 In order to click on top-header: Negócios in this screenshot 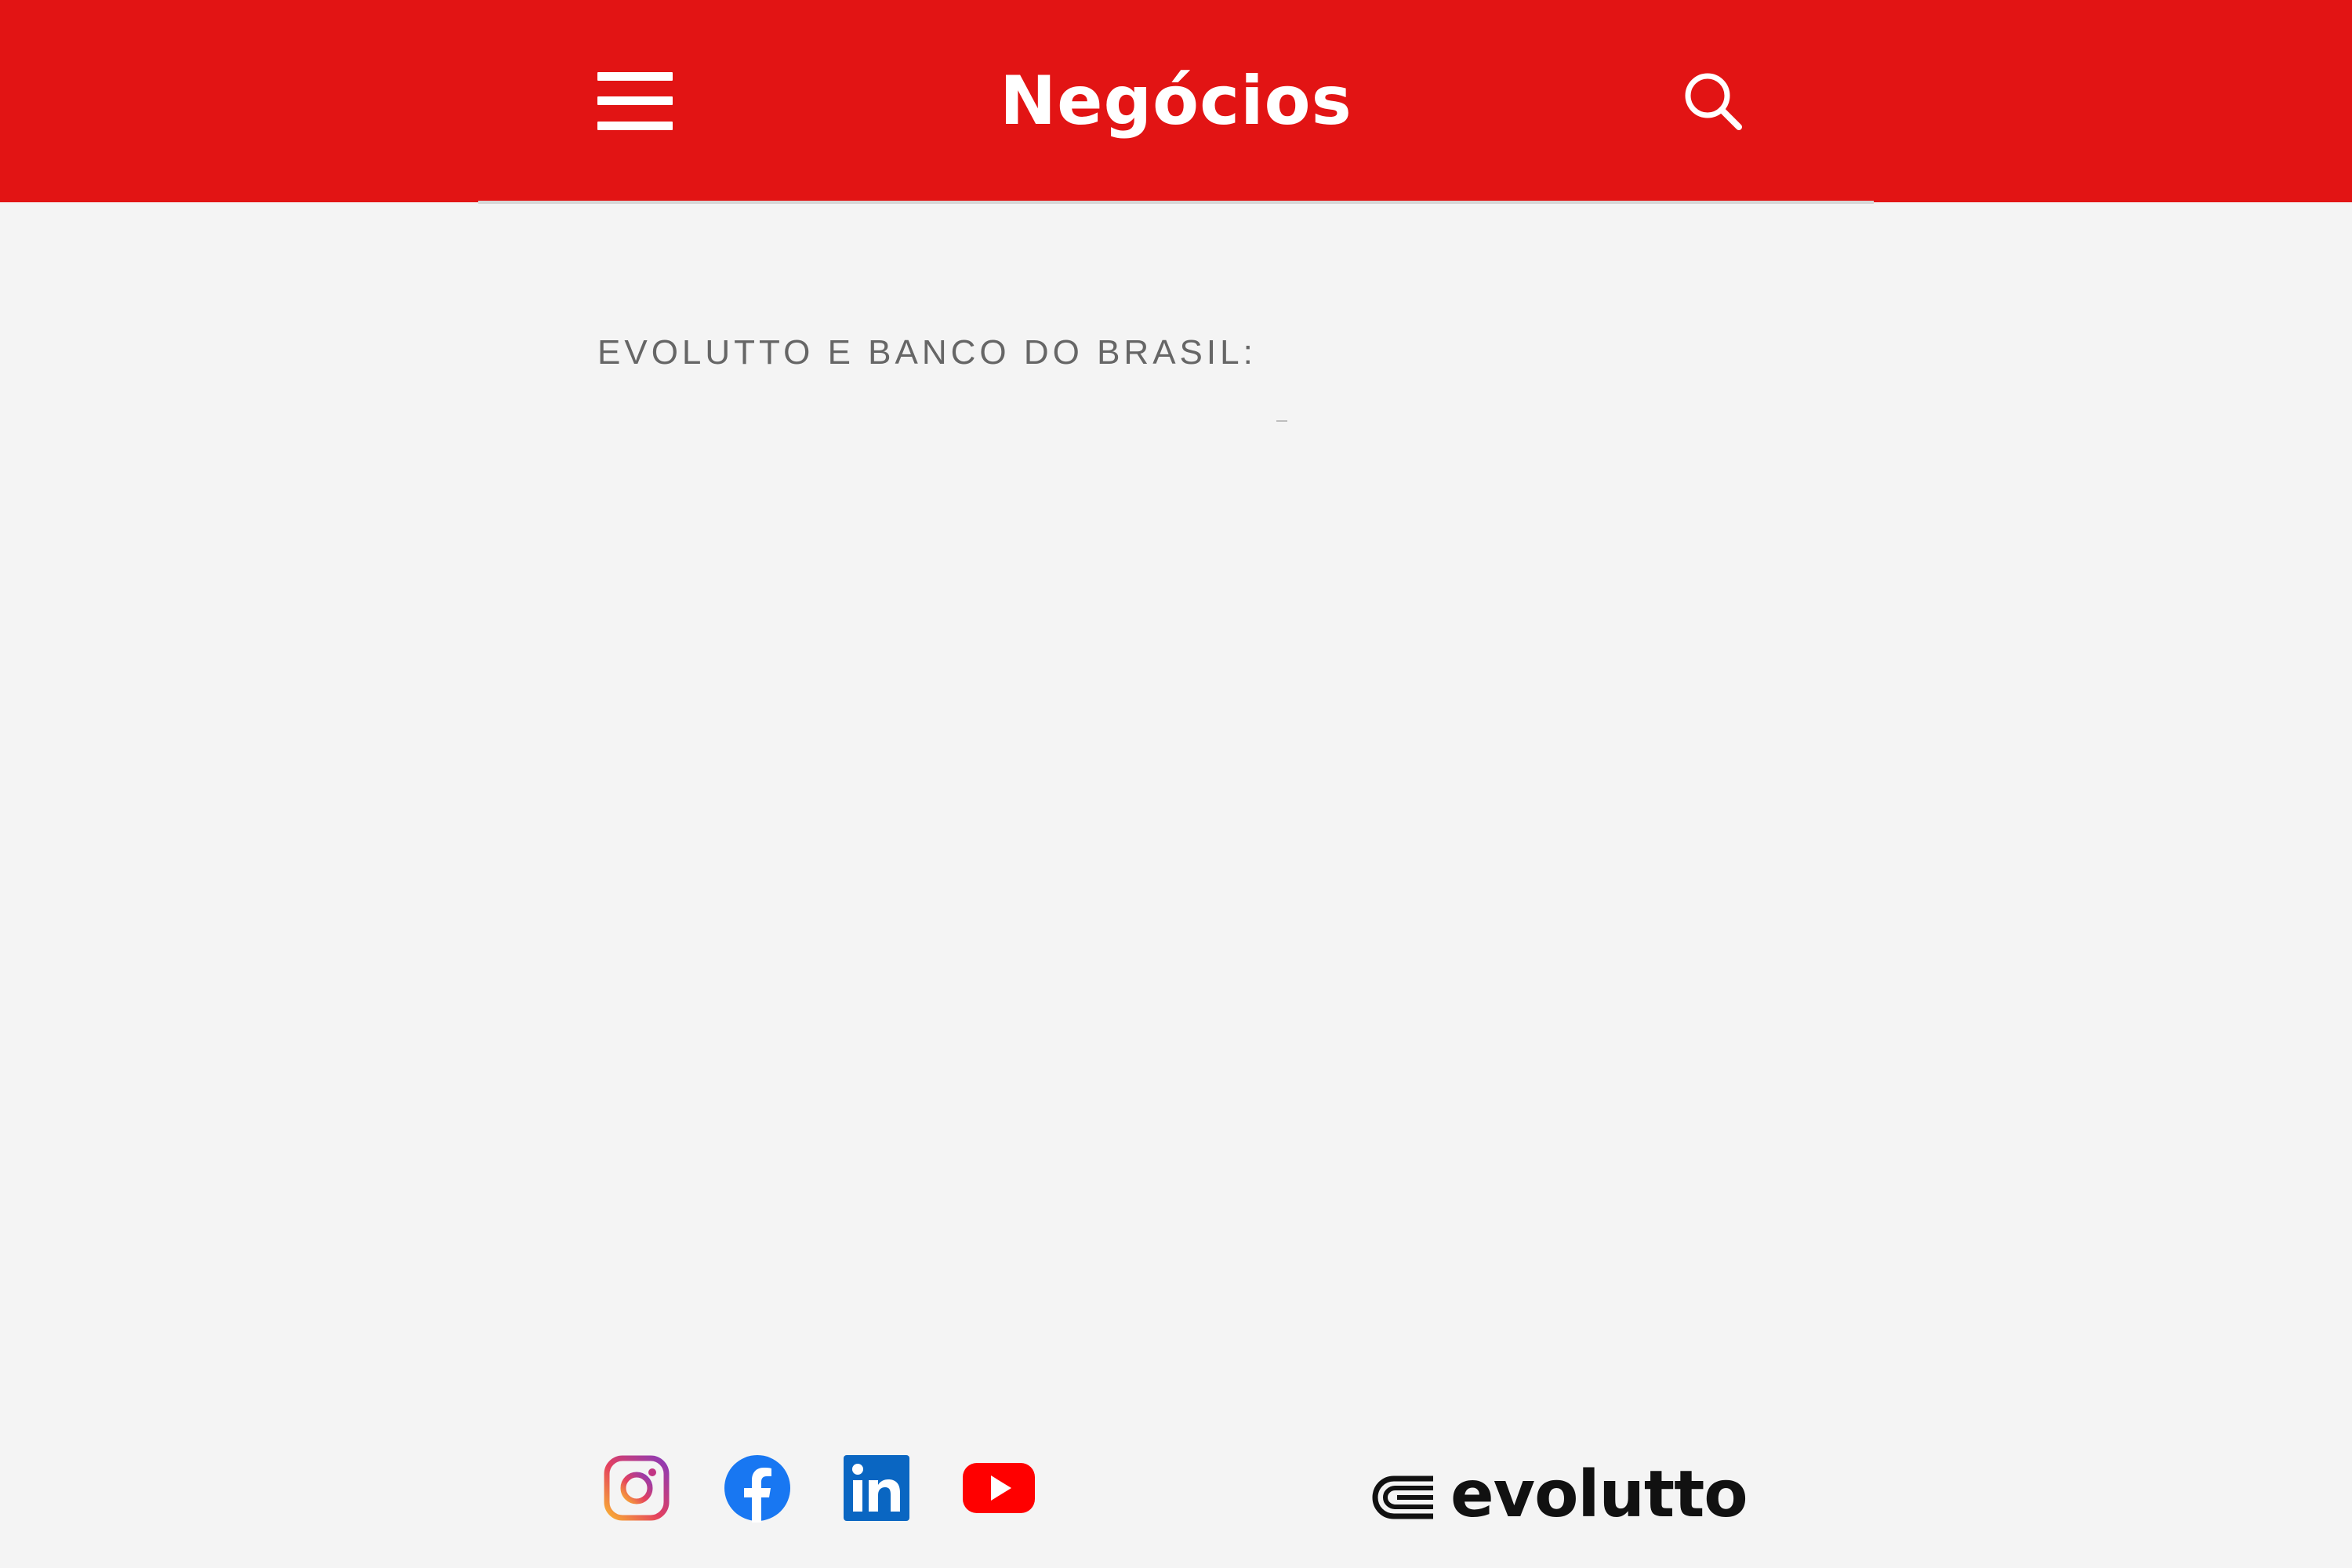, I will do `click(1176, 101)`.